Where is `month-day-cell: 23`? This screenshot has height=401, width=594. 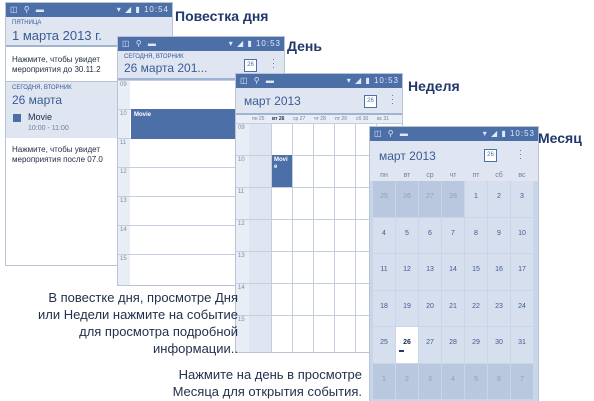 month-day-cell: 23 is located at coordinates (499, 308).